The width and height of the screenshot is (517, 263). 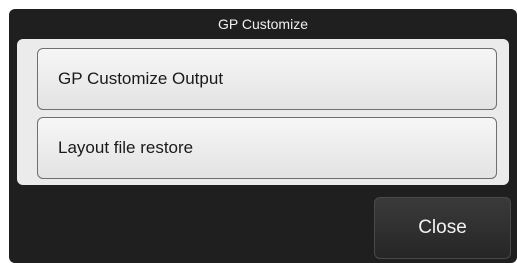 I want to click on layout-file-restore-label: Layout file restore, so click(x=126, y=147).